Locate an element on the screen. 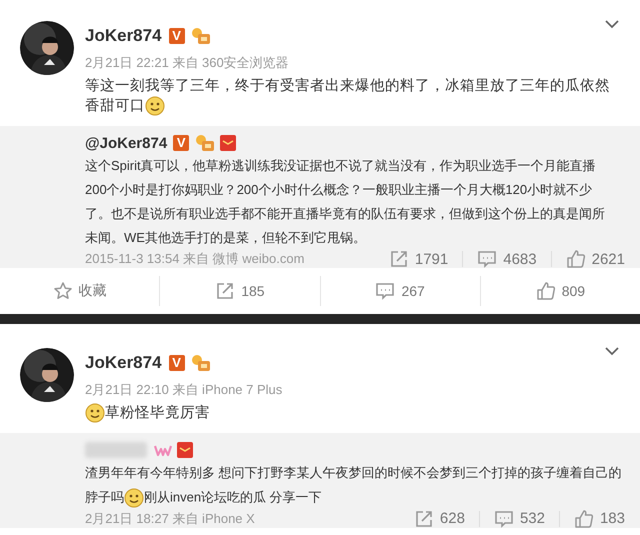 The height and width of the screenshot is (535, 640). post-text: 这个Spirit真可以，他草粉逃训练我没证据也不说了就当没有，作为职业选手一个月能直播200个小时是打你妈职业？200个小时什么概念？一般职业主播一个月大概120小时就不少了。也不是说所有职业选手都不能开直播毕竟有的队伍有要求，但做到这个份上的真是闻所未闻。WE其他选手打的是菜，但轮不到它甩锅。 is located at coordinates (345, 202).